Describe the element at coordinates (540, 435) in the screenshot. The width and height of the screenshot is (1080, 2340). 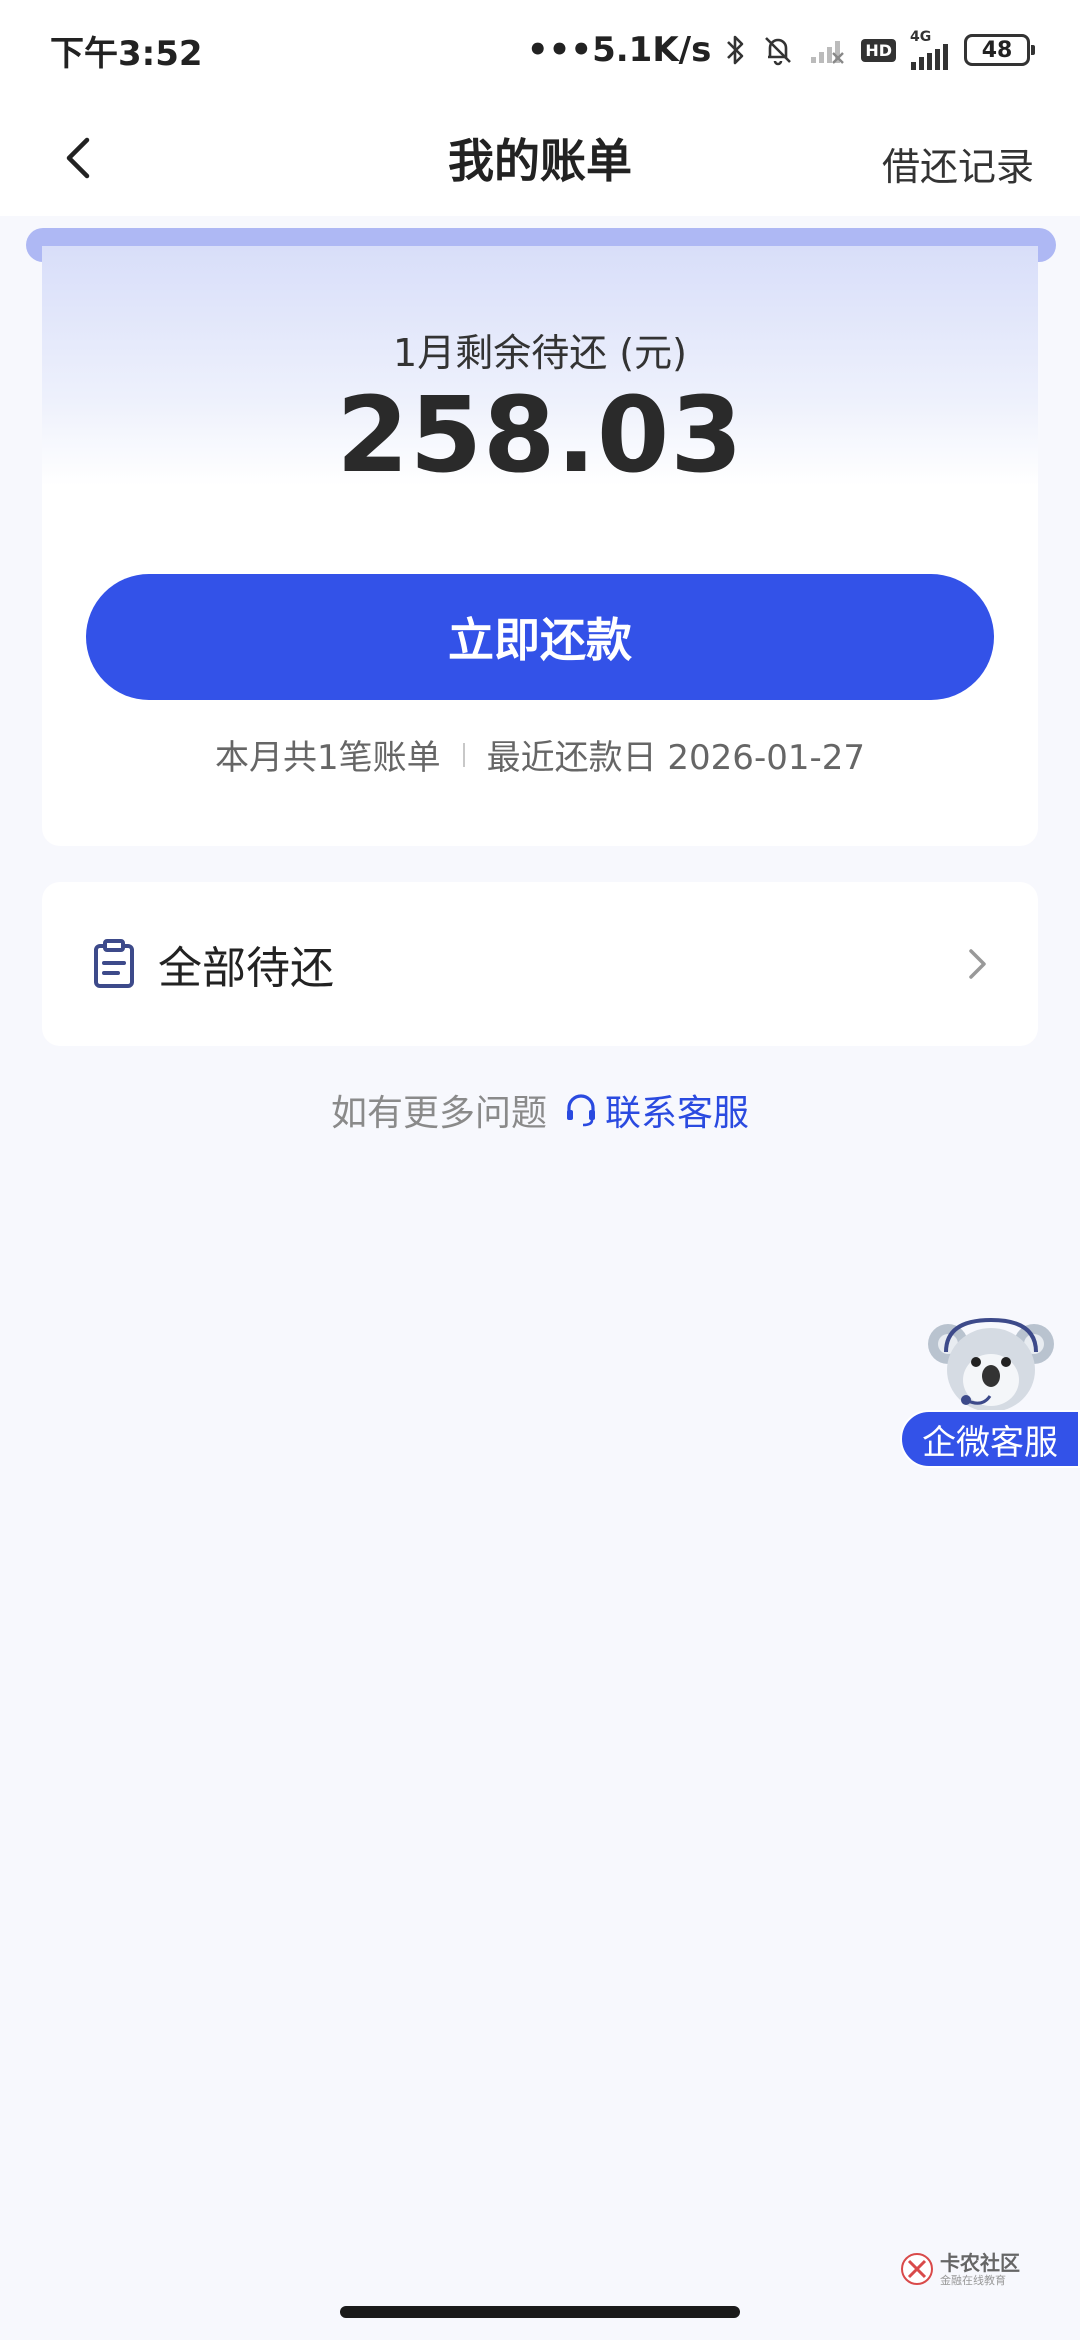
I see `remaining-amount: 258.03` at that location.